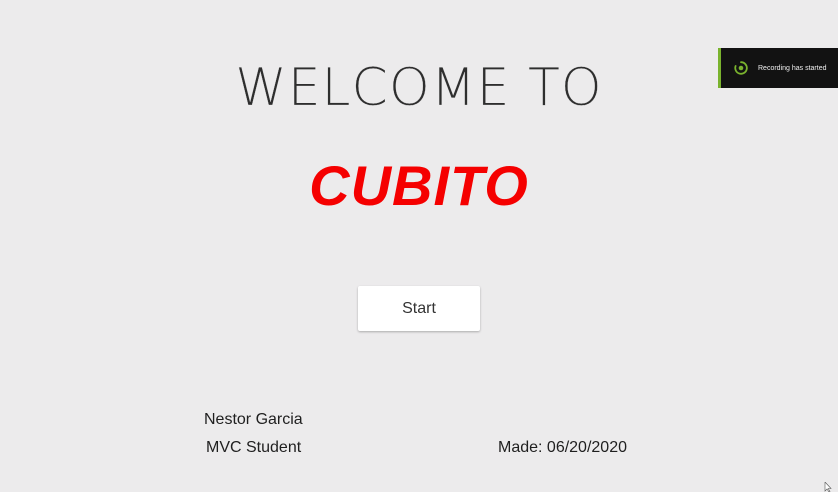  What do you see at coordinates (419, 185) in the screenshot?
I see `app-title: CUBITO` at bounding box center [419, 185].